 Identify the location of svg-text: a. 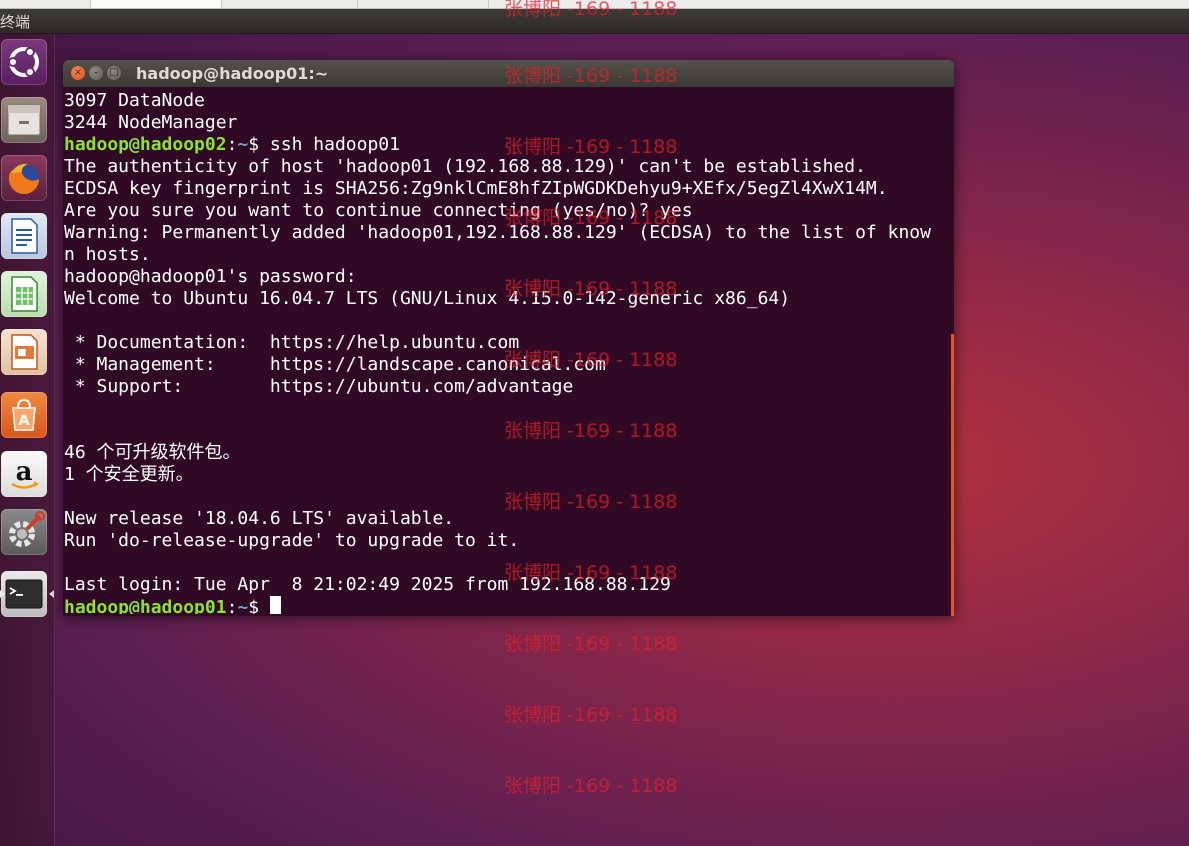
(24, 472).